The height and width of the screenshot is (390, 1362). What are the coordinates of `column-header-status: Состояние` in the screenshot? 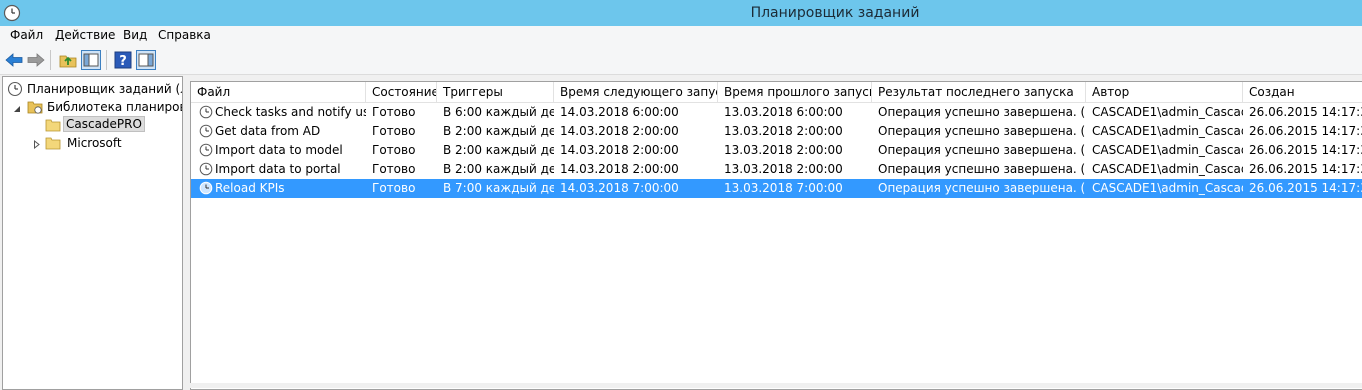 It's located at (401, 92).